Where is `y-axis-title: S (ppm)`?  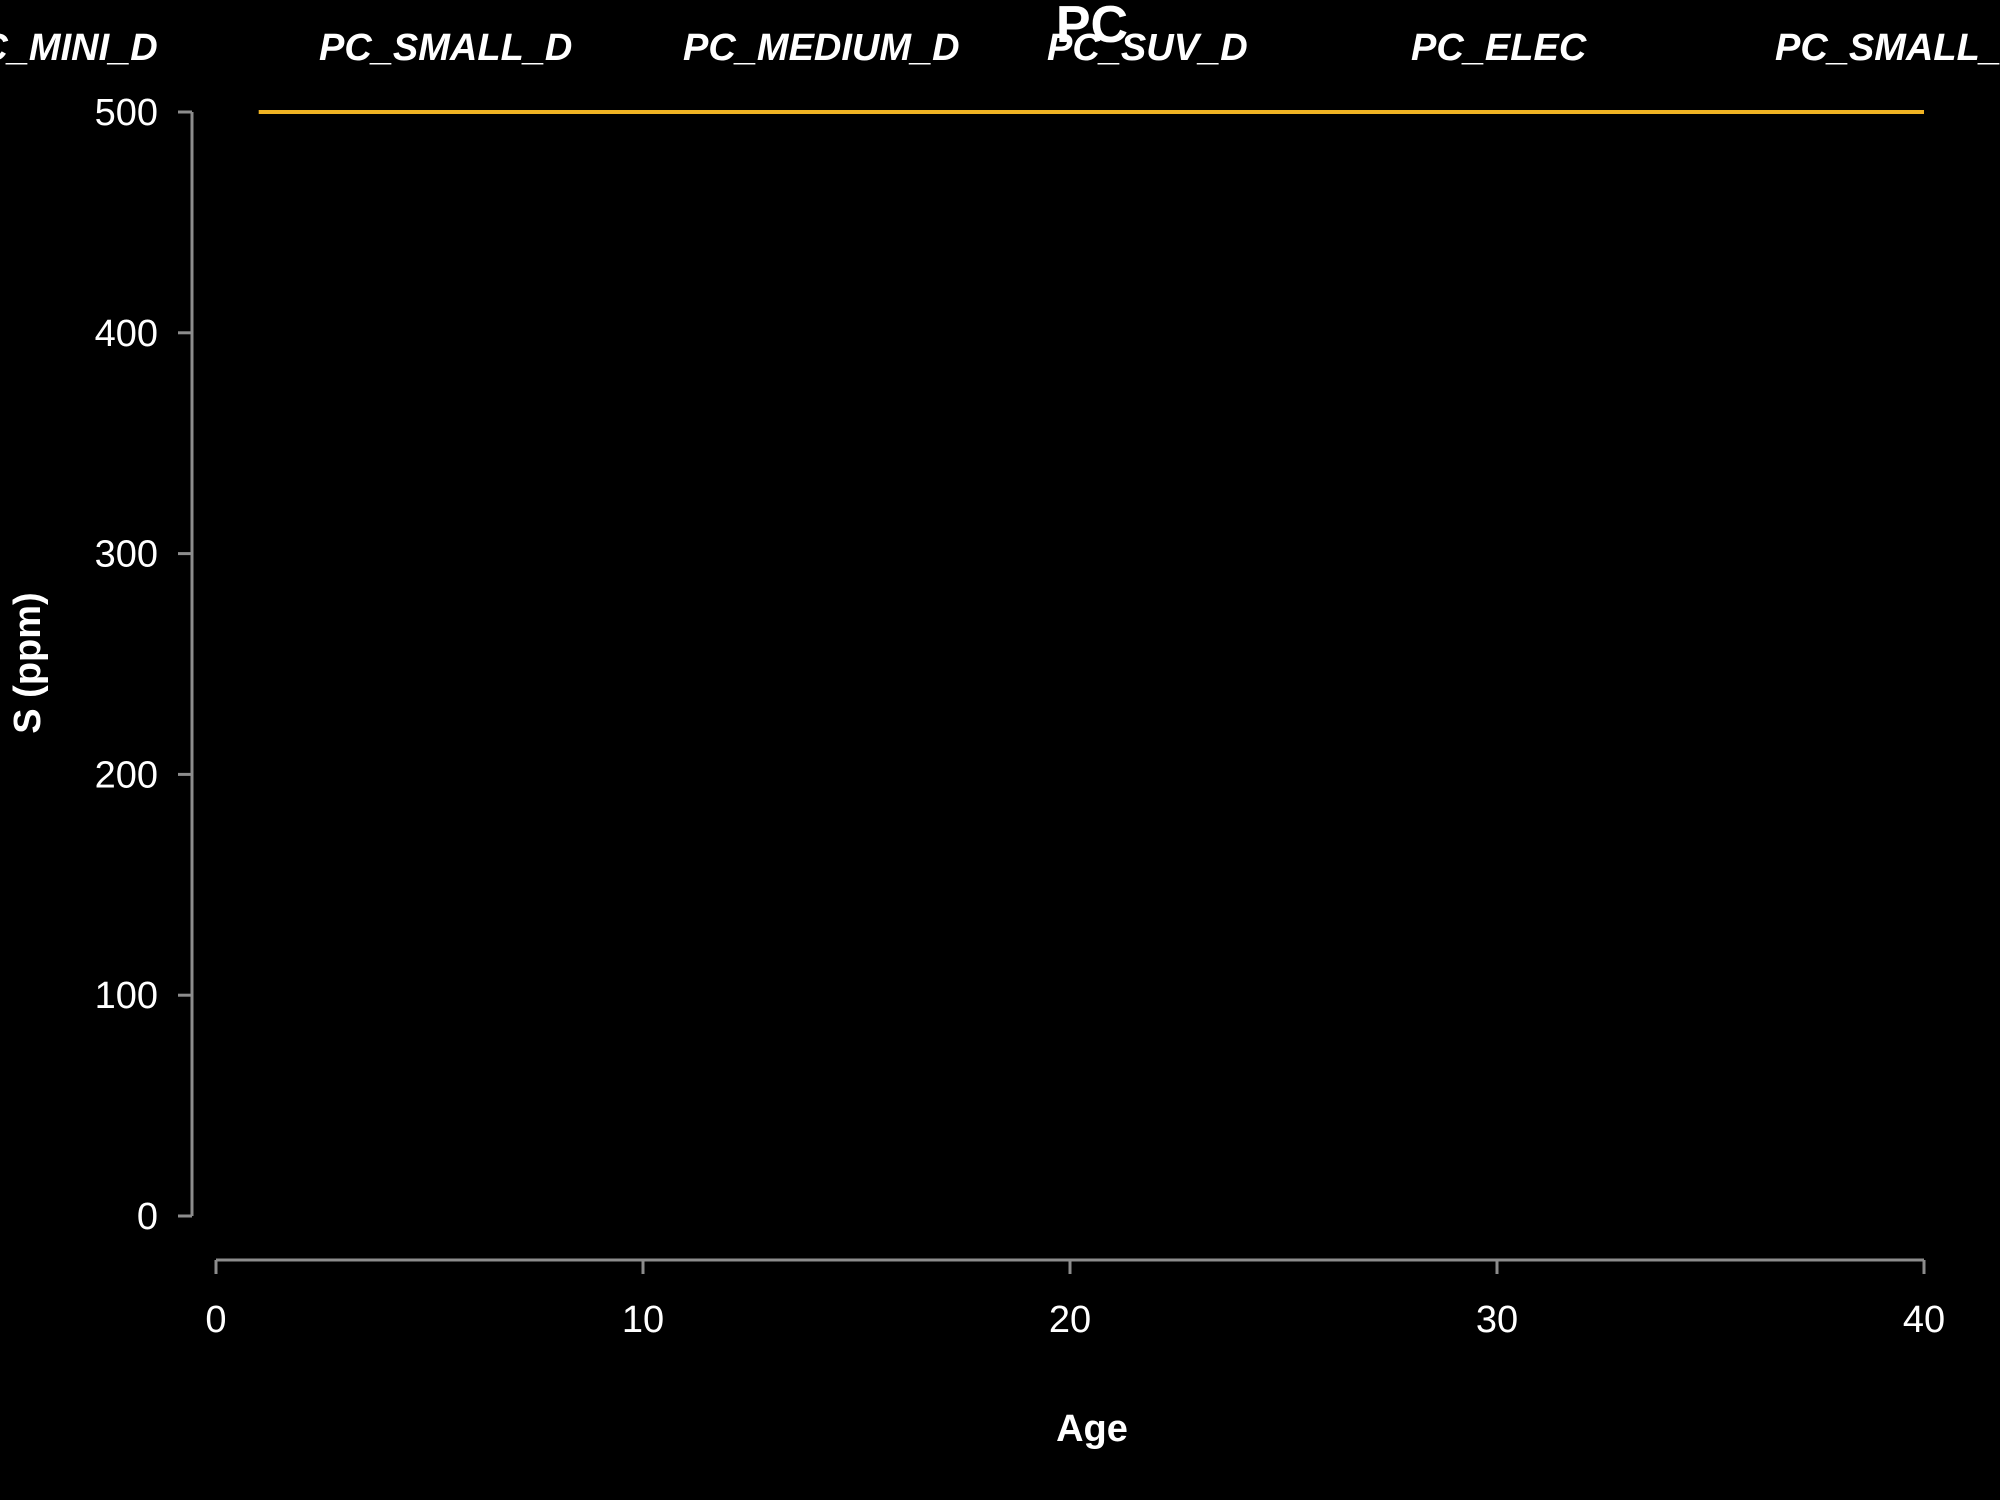
y-axis-title: S (ppm) is located at coordinates (28, 662).